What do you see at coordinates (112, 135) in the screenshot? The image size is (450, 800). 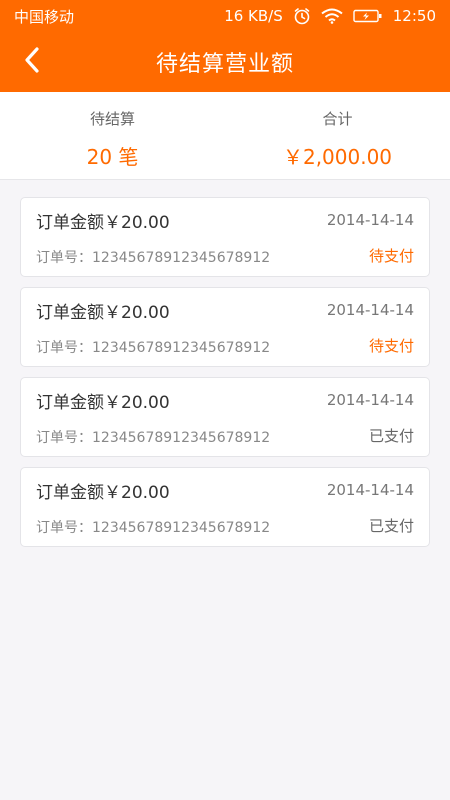 I see `pending-count-section: 待结算 20 笔` at bounding box center [112, 135].